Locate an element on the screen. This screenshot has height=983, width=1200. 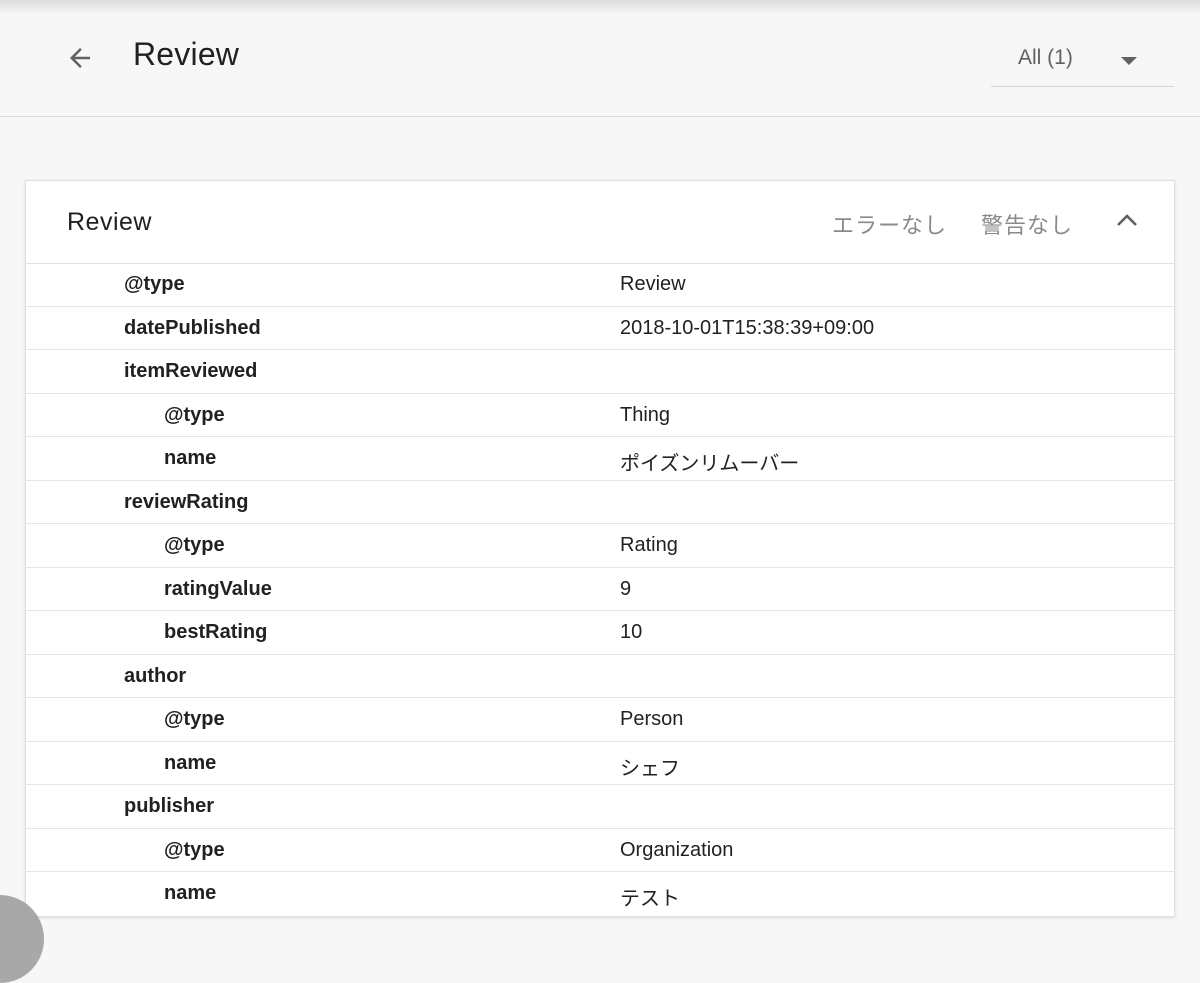
property-value: ポイズンリムーバー is located at coordinates (710, 464).